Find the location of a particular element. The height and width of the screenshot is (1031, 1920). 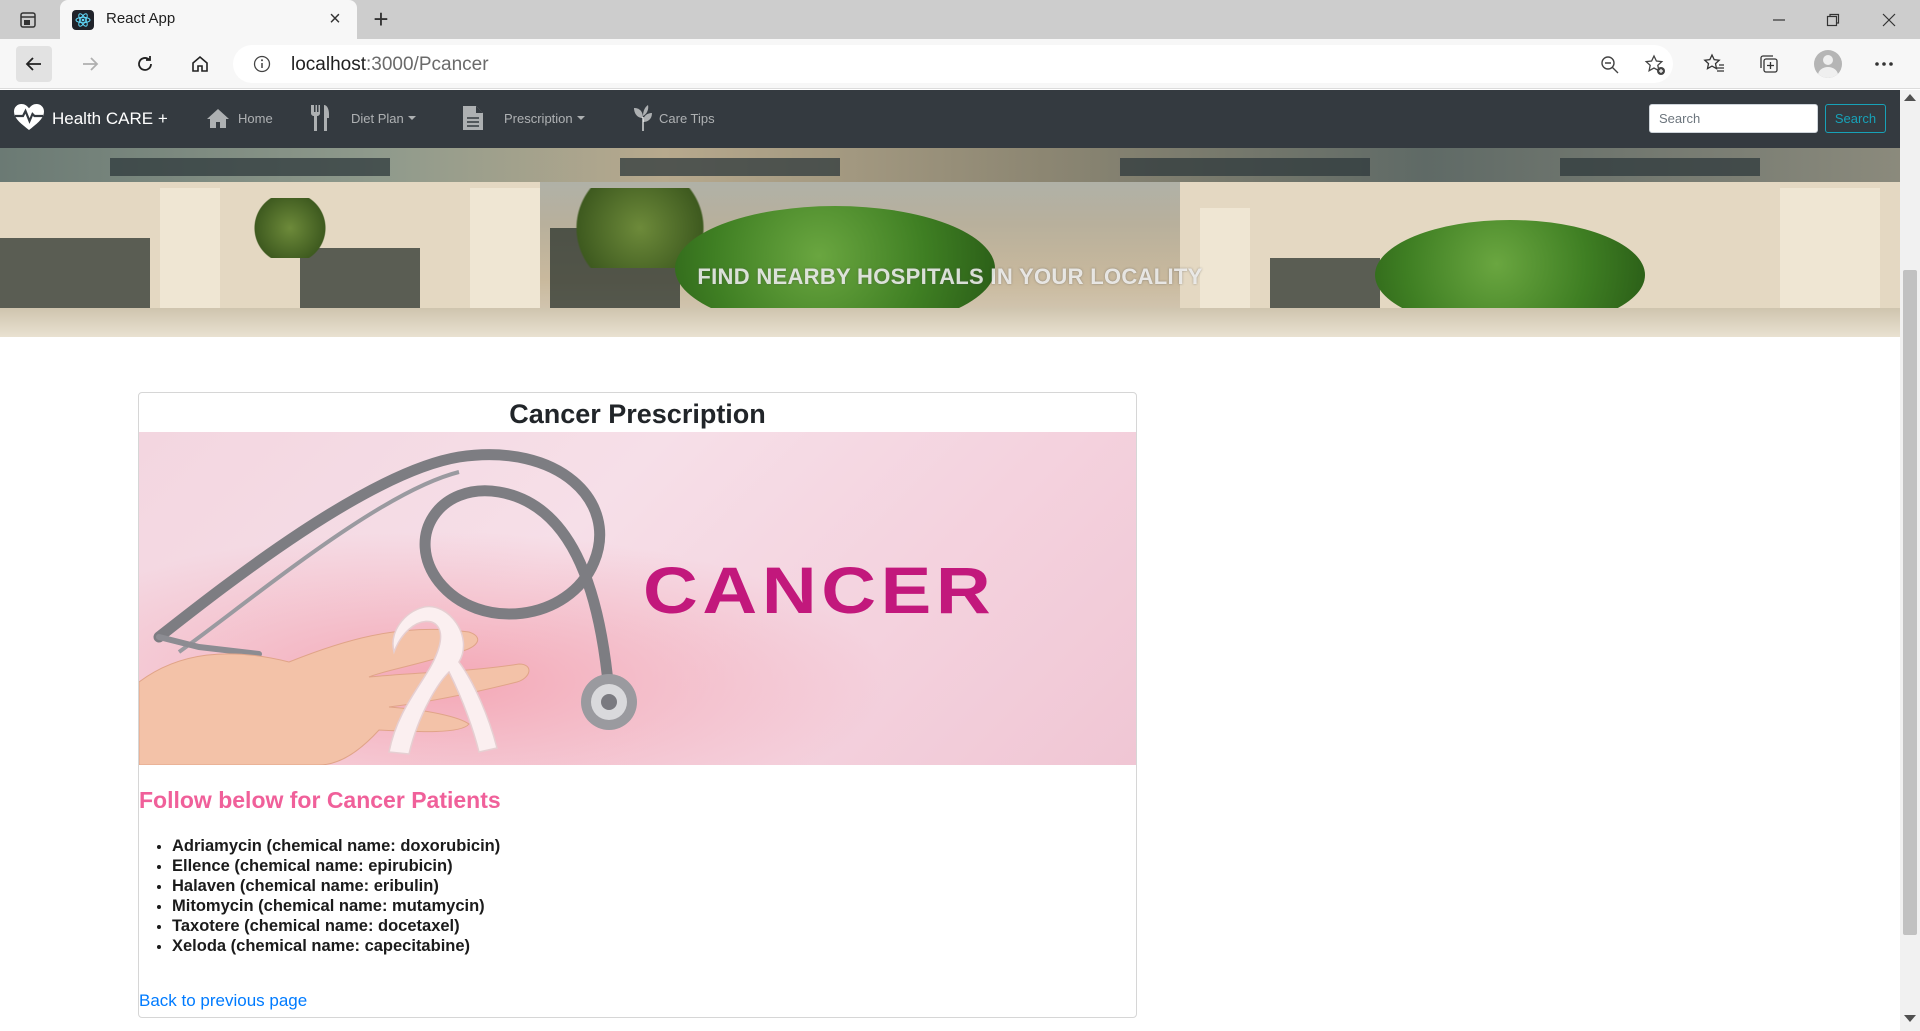

search-button: Search is located at coordinates (1855, 118).